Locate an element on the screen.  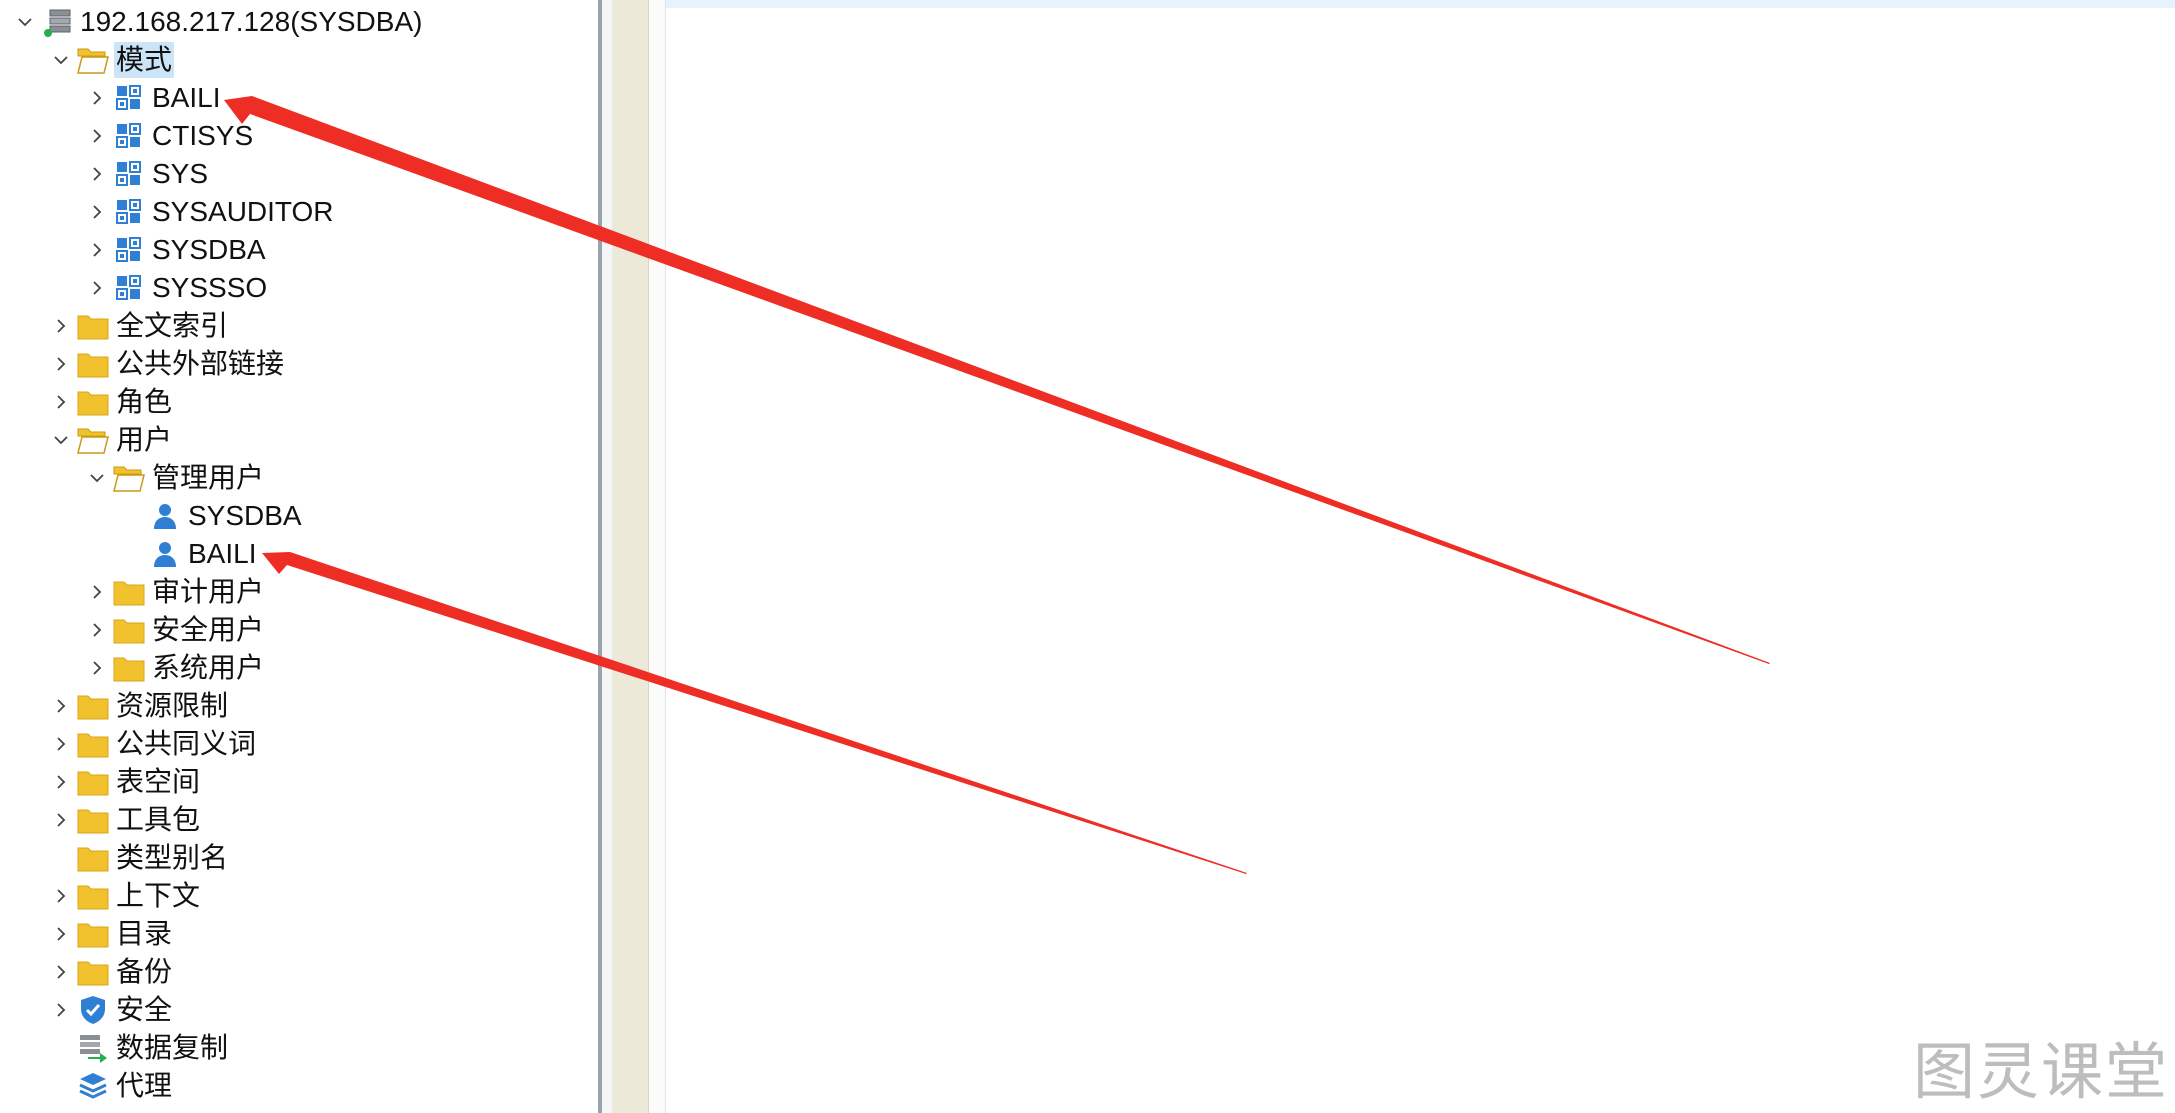
tree-node-label: 数据复制 is located at coordinates (172, 1047).